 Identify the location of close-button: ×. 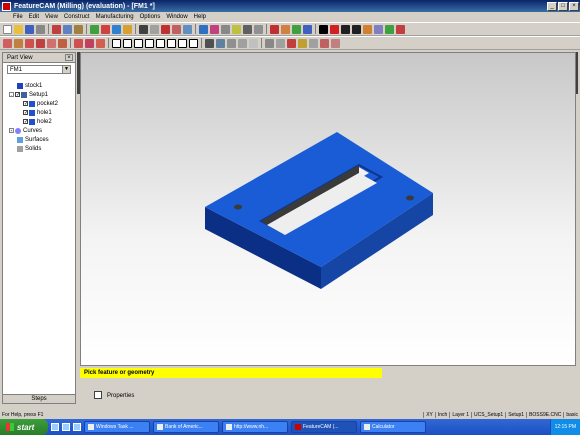
(574, 6).